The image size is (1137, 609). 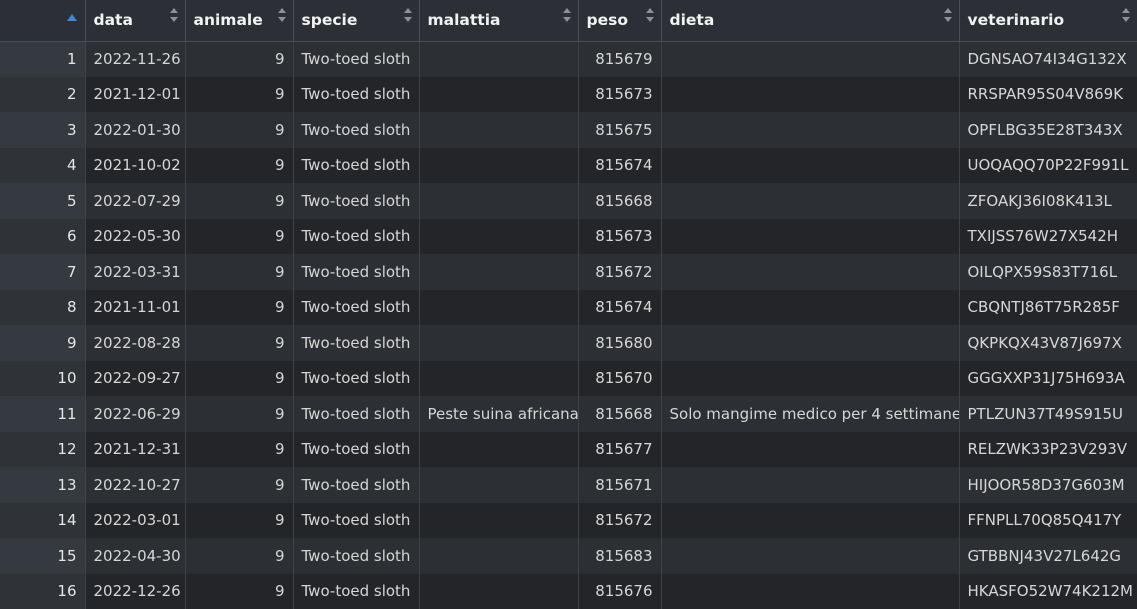 What do you see at coordinates (135, 449) in the screenshot?
I see `cell-data: 2021-12-31` at bounding box center [135, 449].